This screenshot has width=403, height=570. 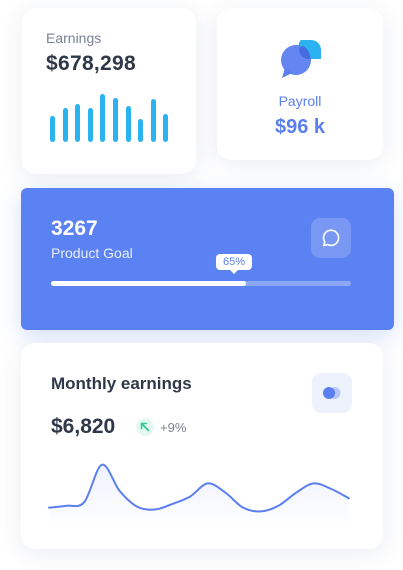 I want to click on monthly-earnings-area, so click(x=199, y=493).